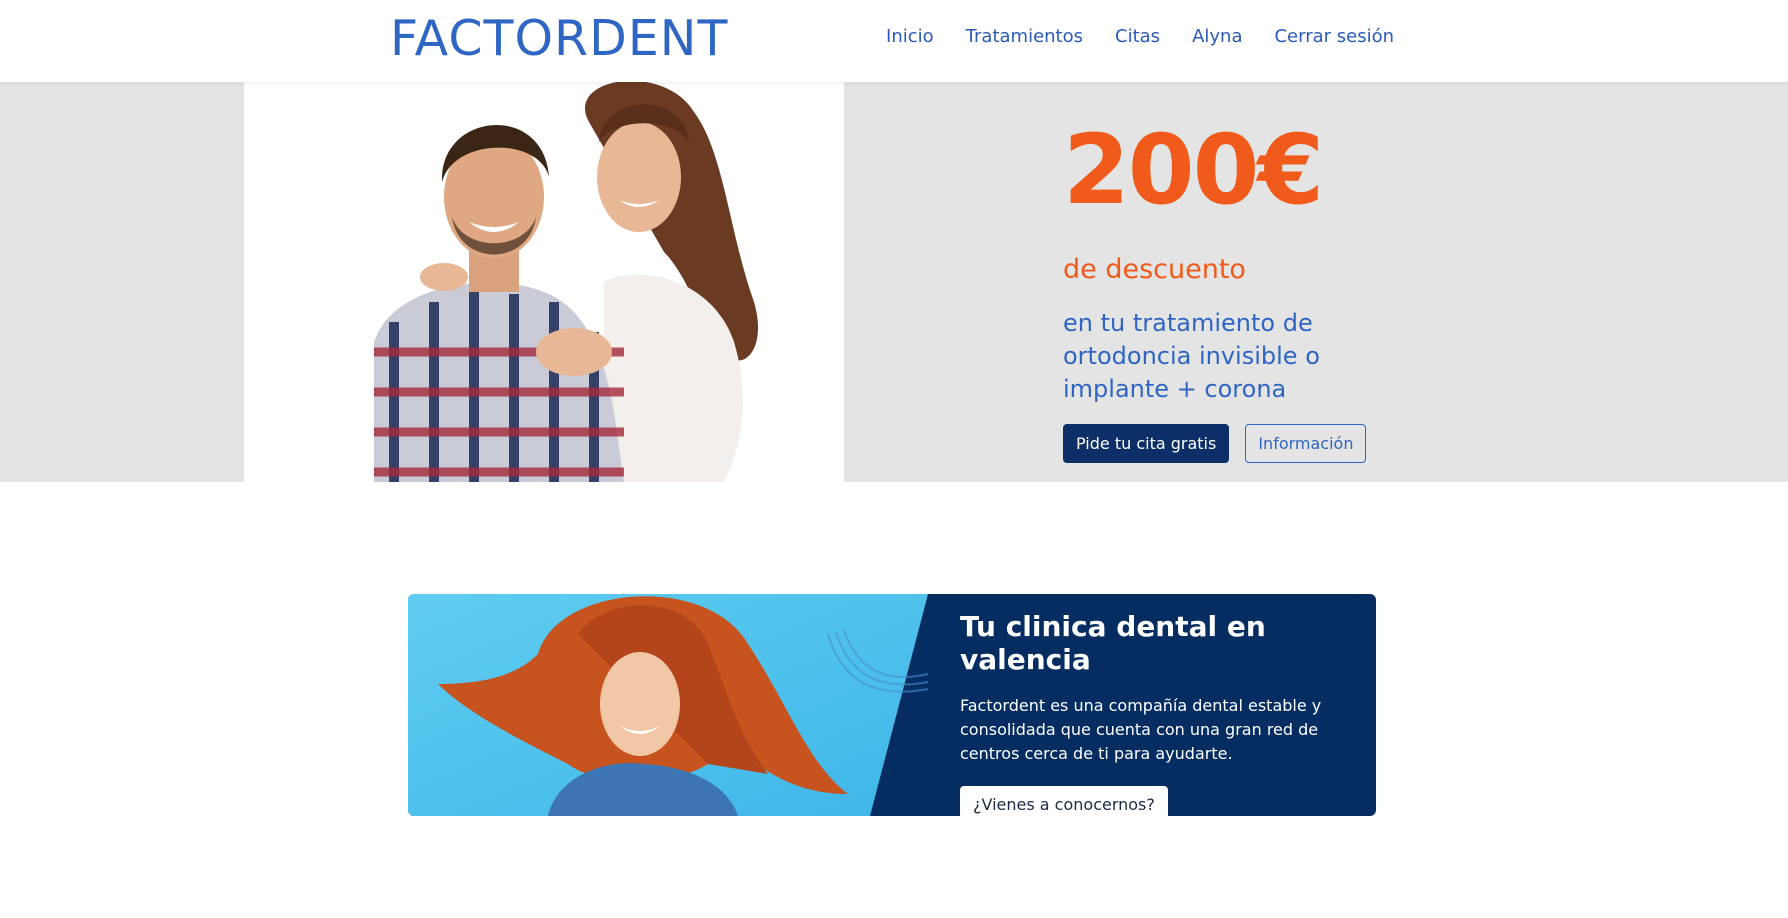 The height and width of the screenshot is (918, 1788). What do you see at coordinates (1154, 269) in the screenshot?
I see `discount-label: de descuento` at bounding box center [1154, 269].